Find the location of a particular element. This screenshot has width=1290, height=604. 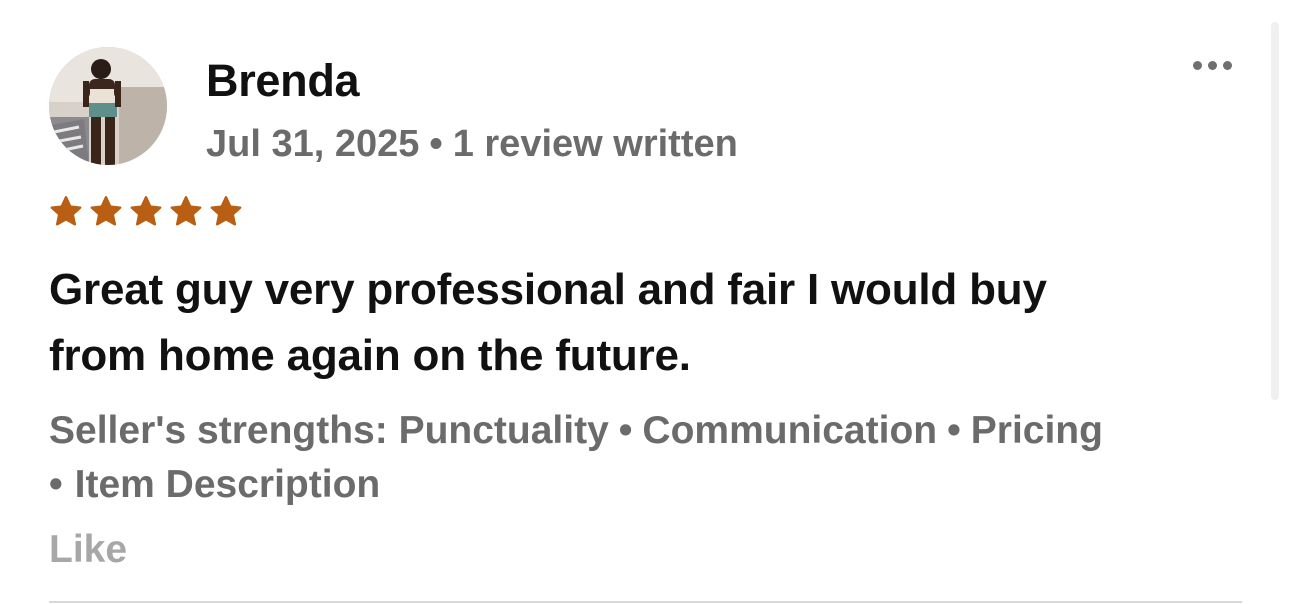

avatar-photo is located at coordinates (108, 106).